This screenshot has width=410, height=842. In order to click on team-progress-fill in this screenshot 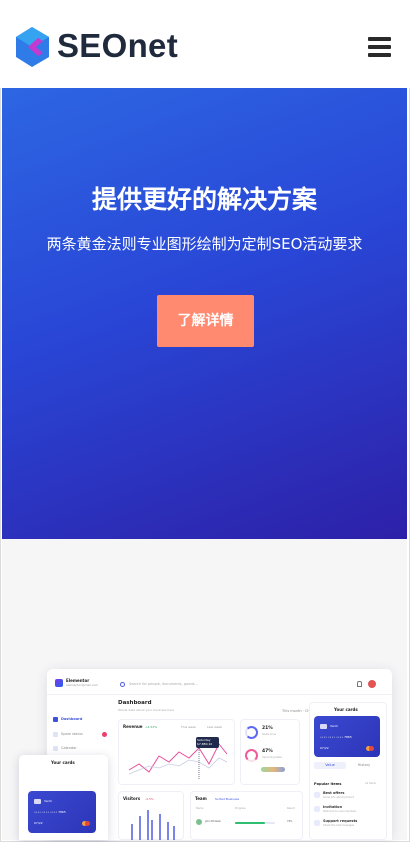, I will do `click(250, 823)`.